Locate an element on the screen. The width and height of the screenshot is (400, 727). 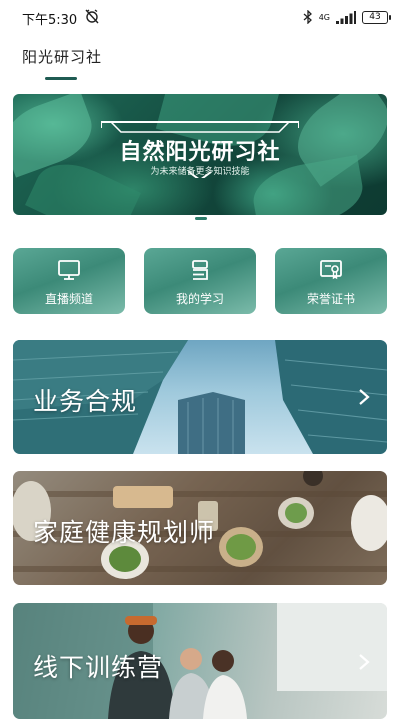
monitor-icon is located at coordinates (69, 270).